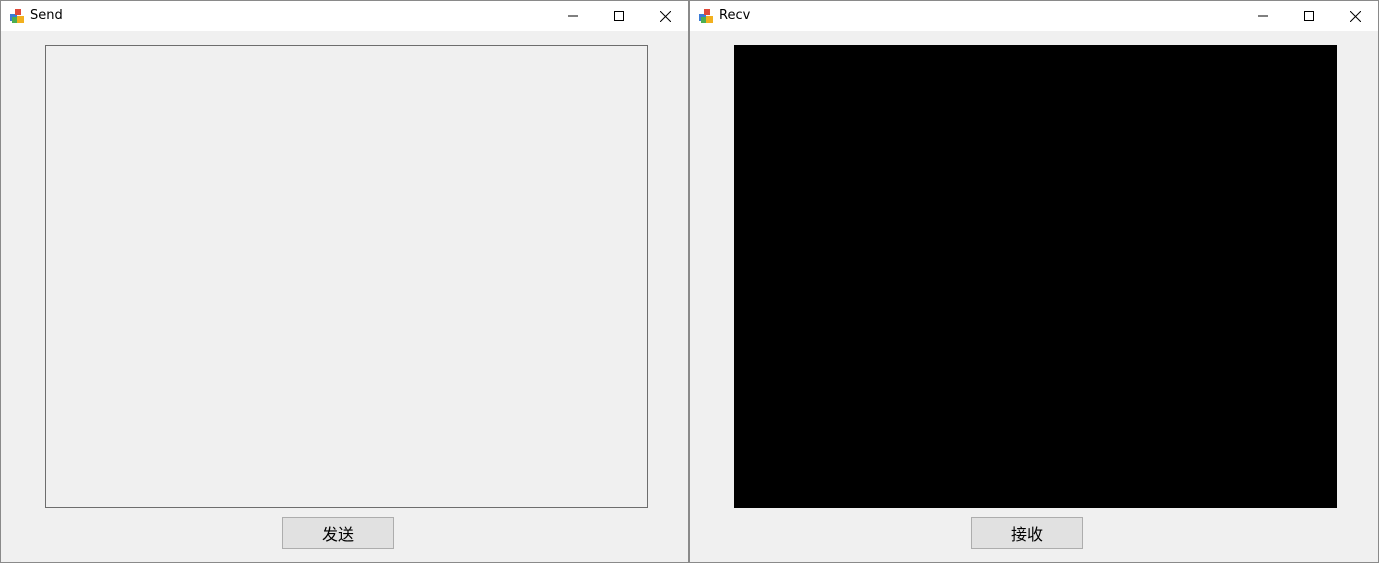  I want to click on send-close-button, so click(665, 16).